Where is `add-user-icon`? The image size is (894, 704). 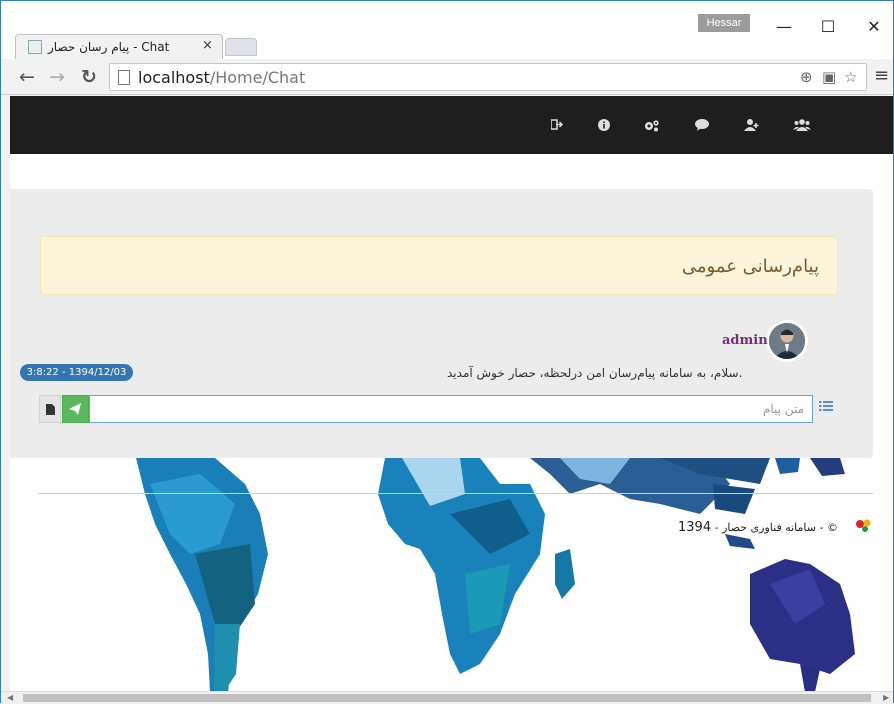
add-user-icon is located at coordinates (752, 126).